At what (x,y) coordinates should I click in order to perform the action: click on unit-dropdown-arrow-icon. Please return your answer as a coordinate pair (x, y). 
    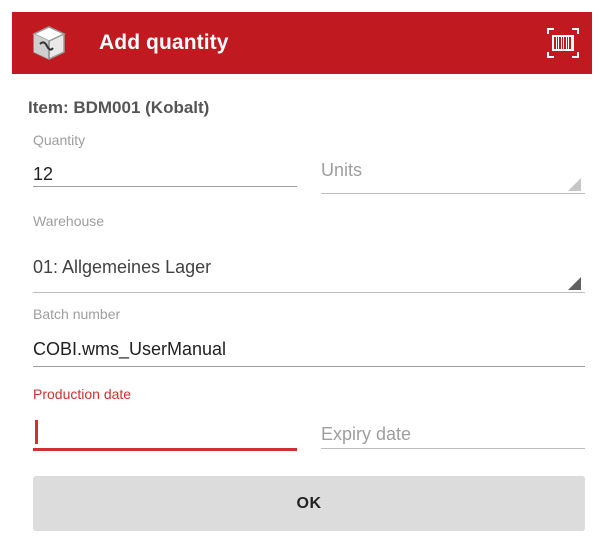
    Looking at the image, I should click on (574, 184).